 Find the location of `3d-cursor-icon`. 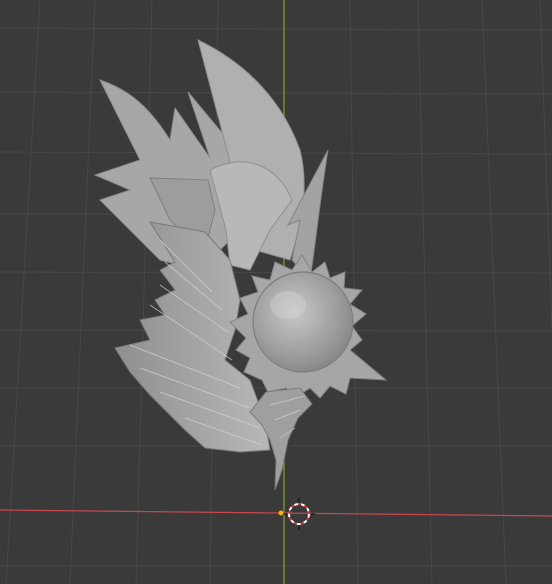

3d-cursor-icon is located at coordinates (299, 514).